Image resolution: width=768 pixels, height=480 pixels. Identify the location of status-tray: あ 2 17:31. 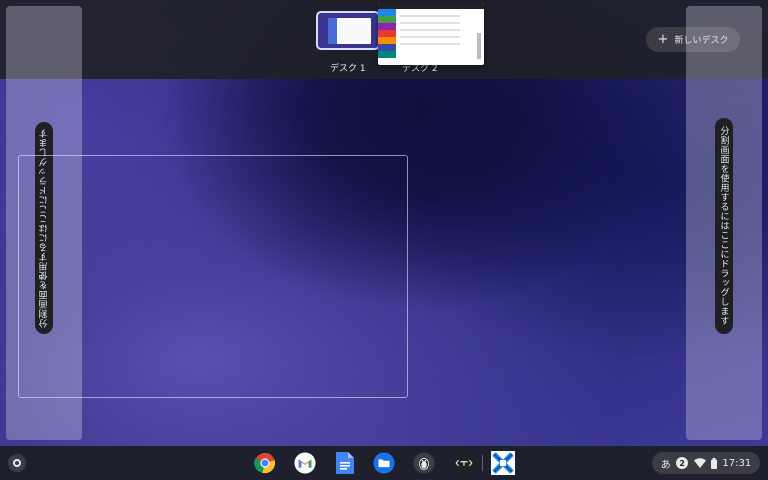
(706, 463).